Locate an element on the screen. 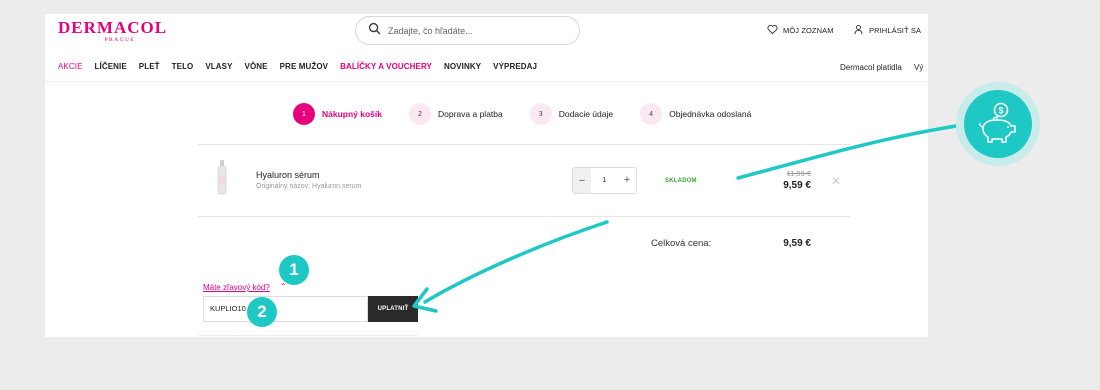  nav-item-pre-muzov: PRE MUŽOV is located at coordinates (304, 66).